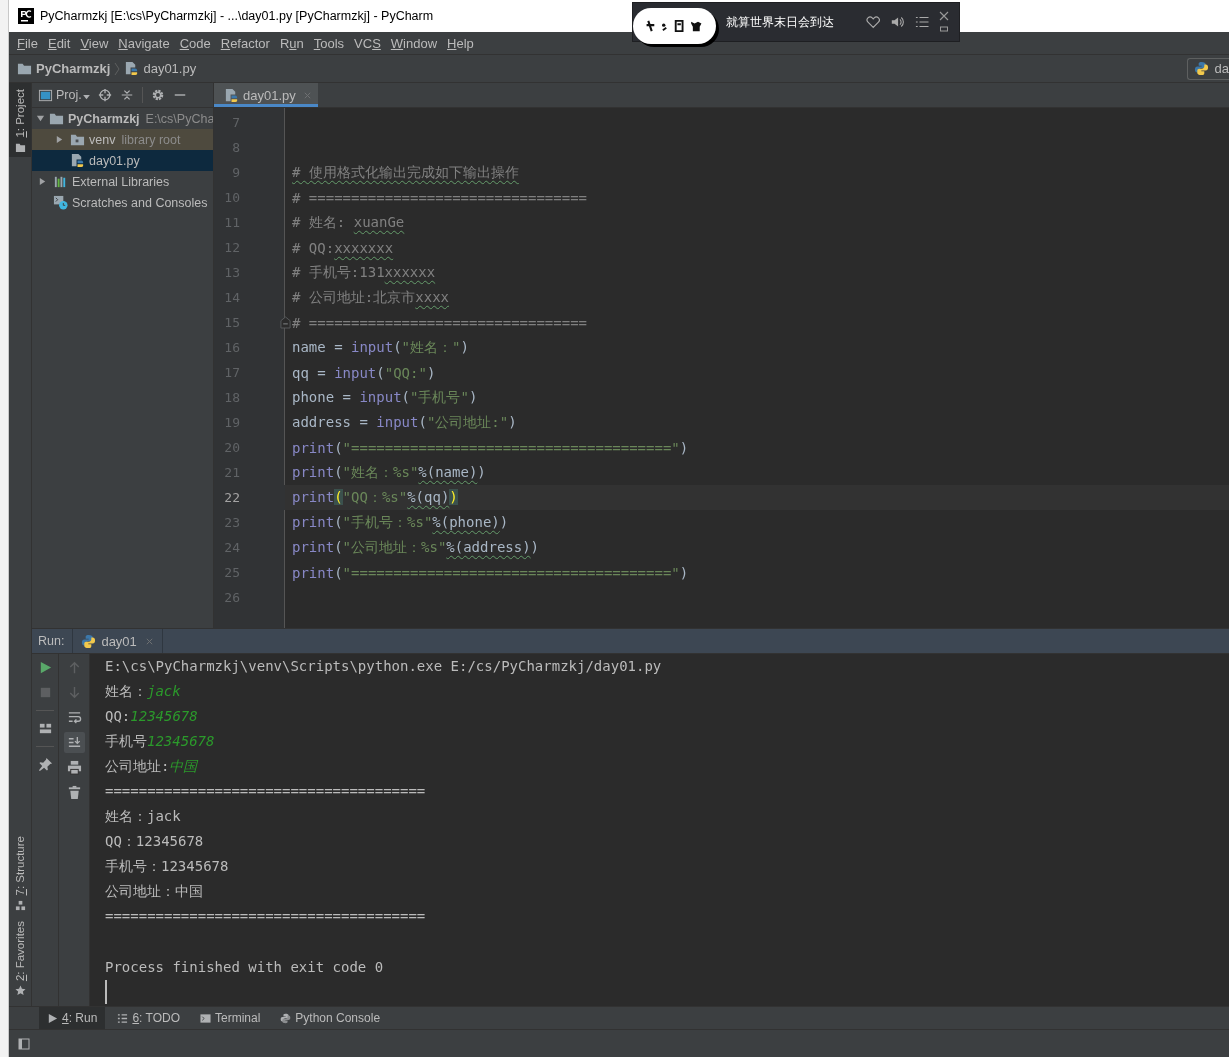 This screenshot has height=1057, width=1229. What do you see at coordinates (72, 1018) in the screenshot?
I see `tool-window-tab: 4: Run` at bounding box center [72, 1018].